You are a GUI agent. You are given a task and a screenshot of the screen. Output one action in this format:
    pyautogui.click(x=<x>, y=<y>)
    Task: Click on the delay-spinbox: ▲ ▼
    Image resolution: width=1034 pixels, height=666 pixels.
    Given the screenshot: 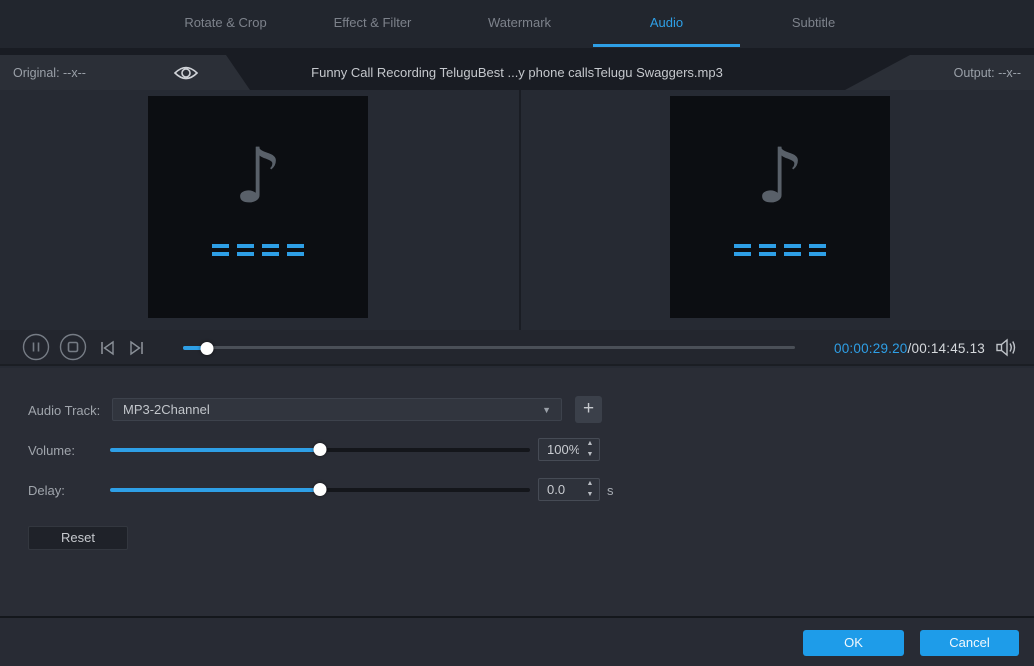 What is the action you would take?
    pyautogui.click(x=569, y=489)
    